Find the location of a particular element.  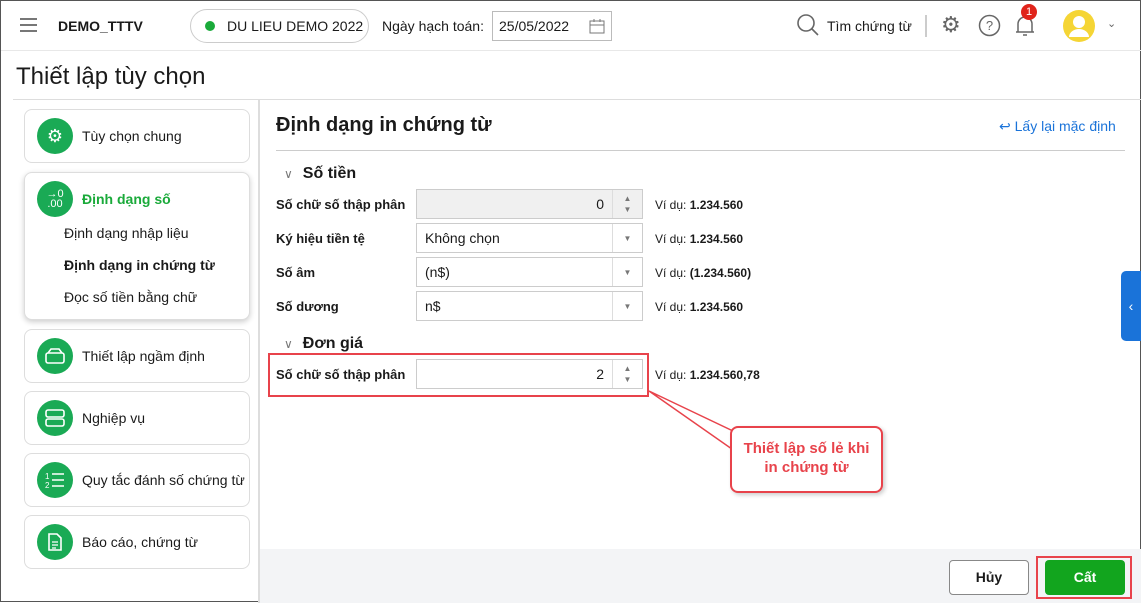

reset-label: Lấy lại mặc định is located at coordinates (1065, 126).